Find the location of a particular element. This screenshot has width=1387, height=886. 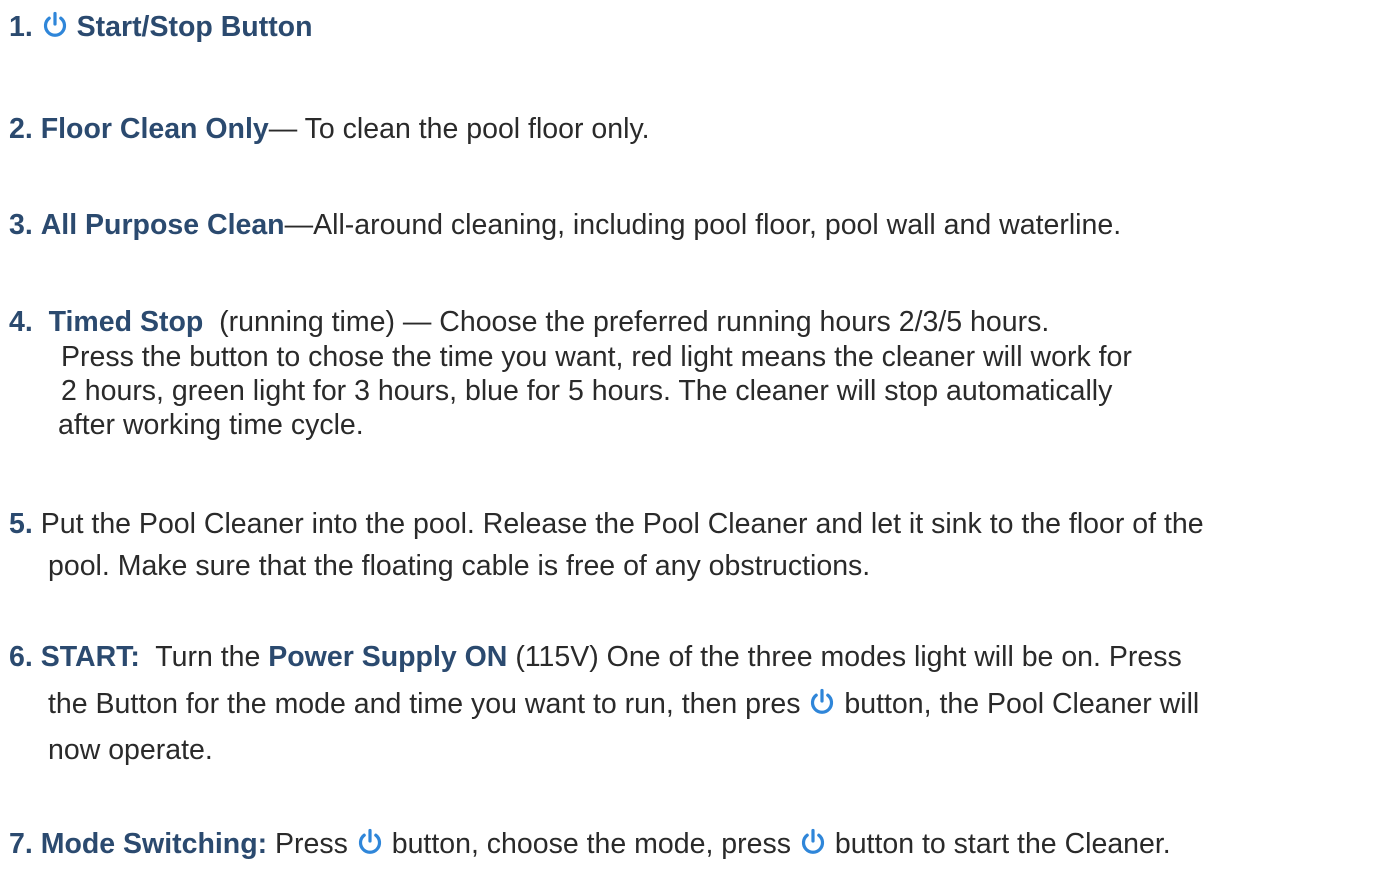

item-title: START: is located at coordinates (90, 657).